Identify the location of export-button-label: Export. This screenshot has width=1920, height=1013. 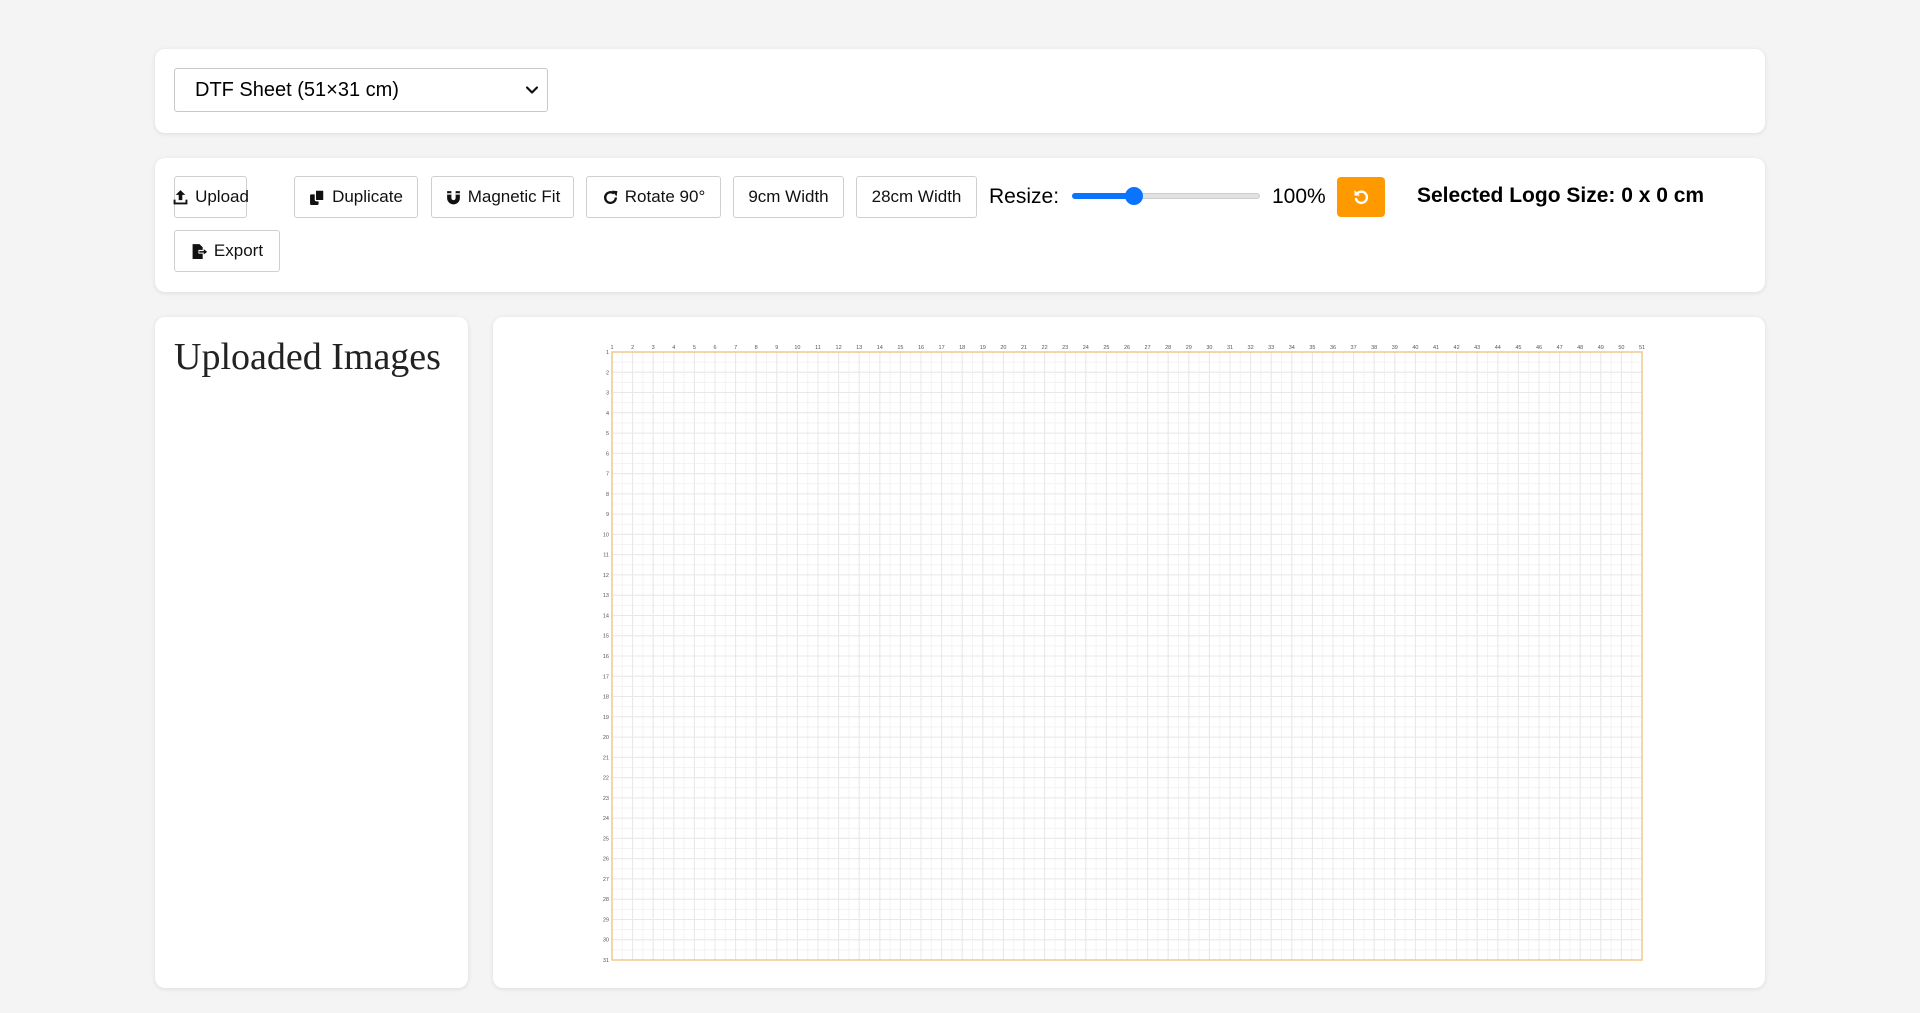
(238, 250).